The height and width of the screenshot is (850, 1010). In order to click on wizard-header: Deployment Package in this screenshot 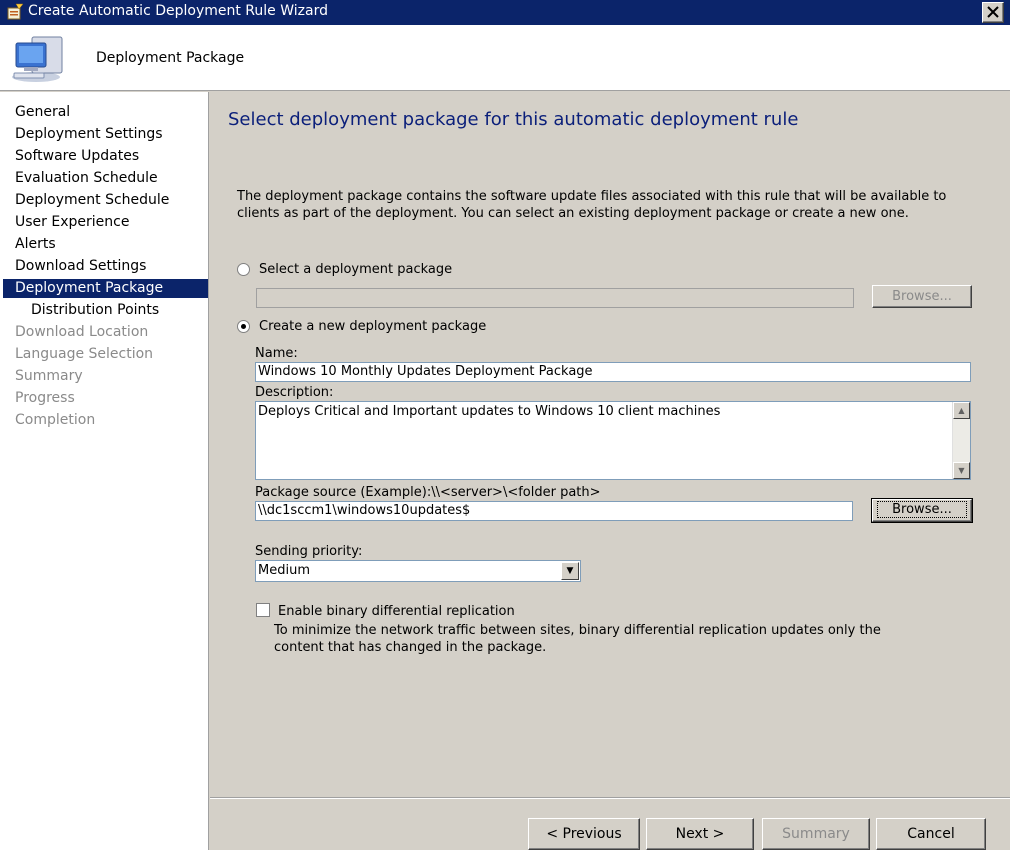, I will do `click(505, 58)`.